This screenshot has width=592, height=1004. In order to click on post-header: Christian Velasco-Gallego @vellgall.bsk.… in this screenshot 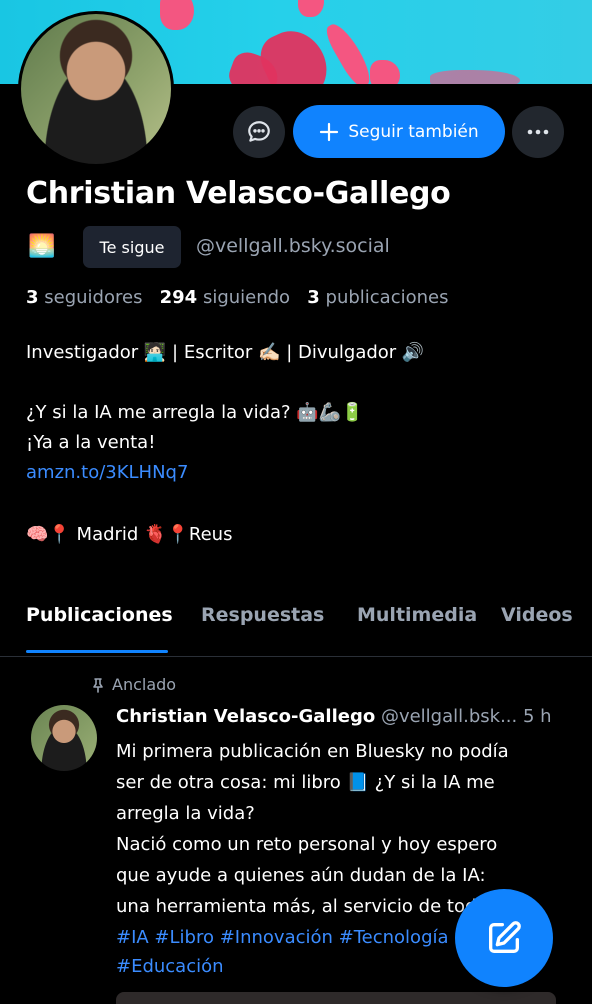, I will do `click(344, 716)`.